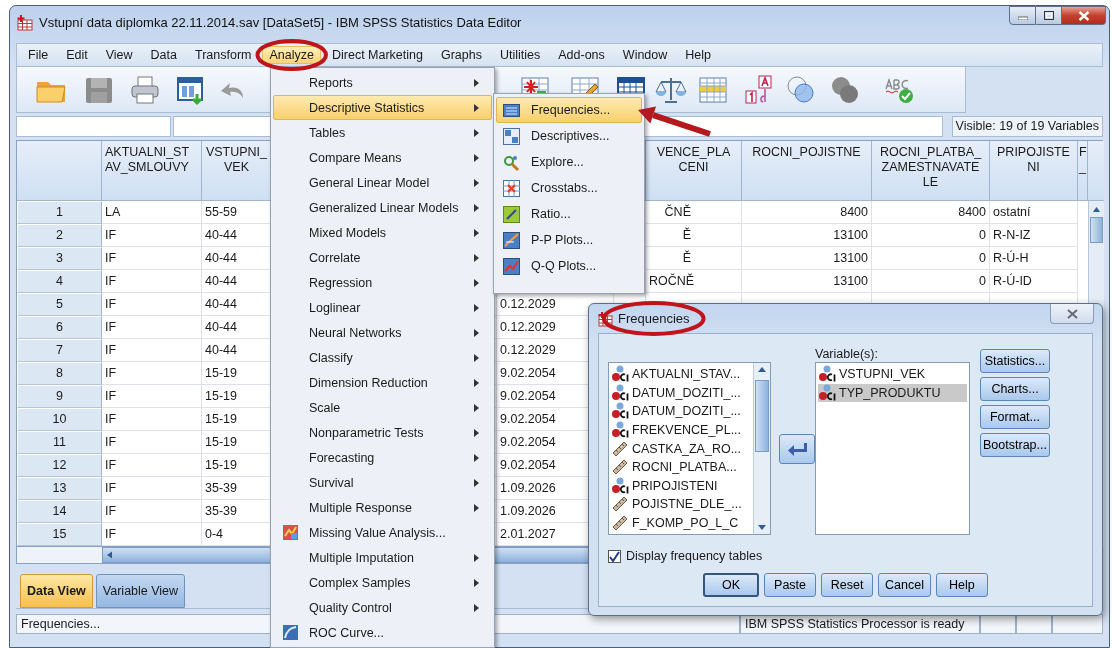  I want to click on variable-name: F_KOMP_PO_L_C, so click(686, 523).